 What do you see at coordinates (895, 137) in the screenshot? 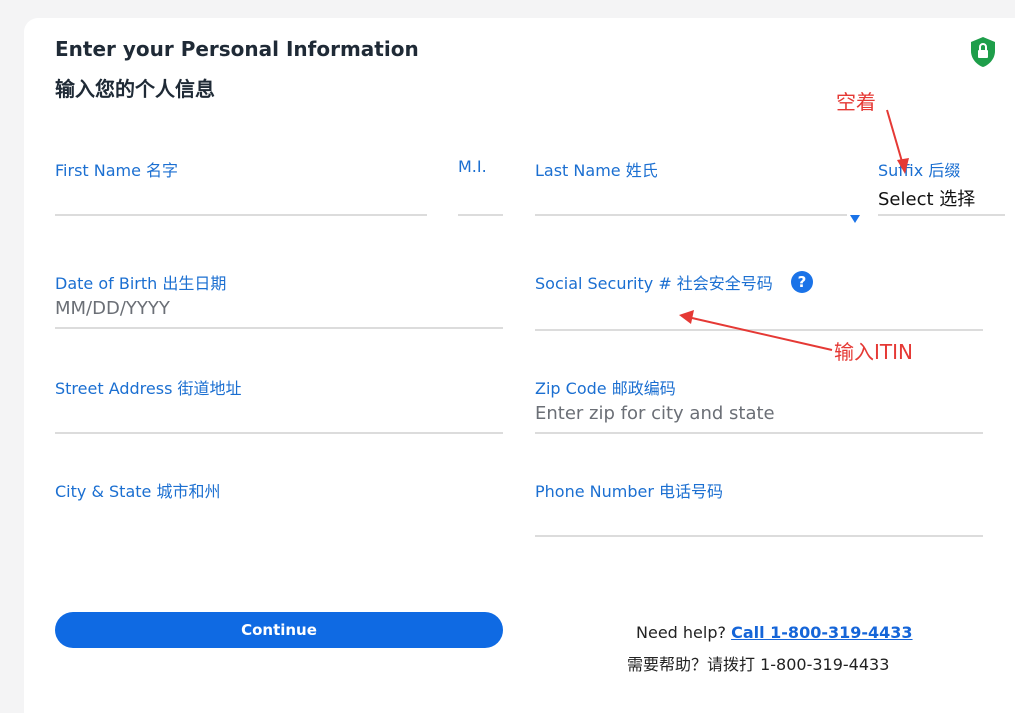
I see `annotation-arrow-suffix` at bounding box center [895, 137].